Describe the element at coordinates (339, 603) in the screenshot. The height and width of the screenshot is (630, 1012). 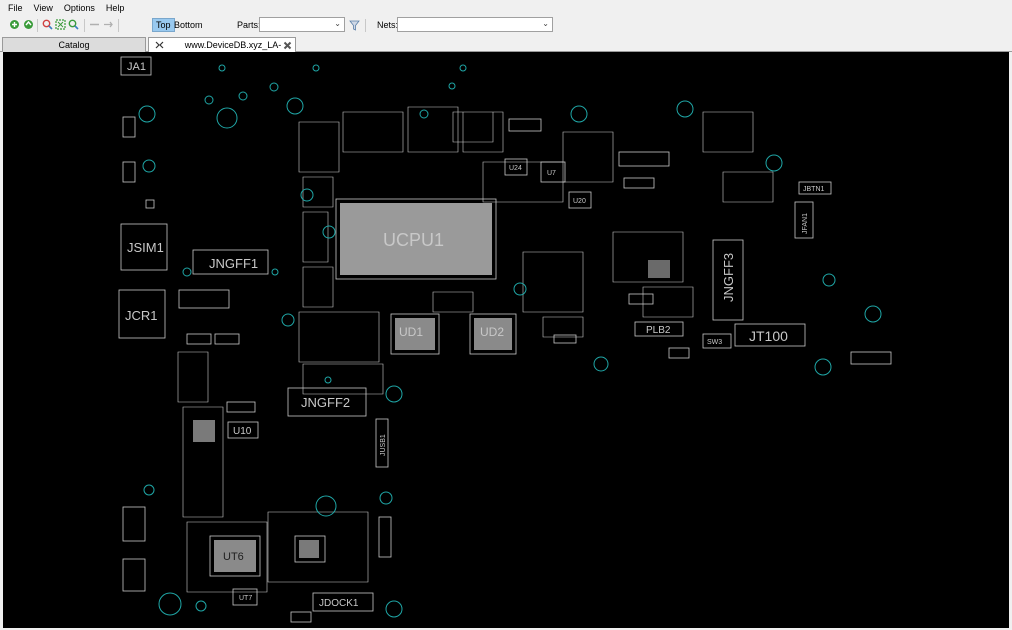
I see `label-jdock1: JDOCK1` at that location.